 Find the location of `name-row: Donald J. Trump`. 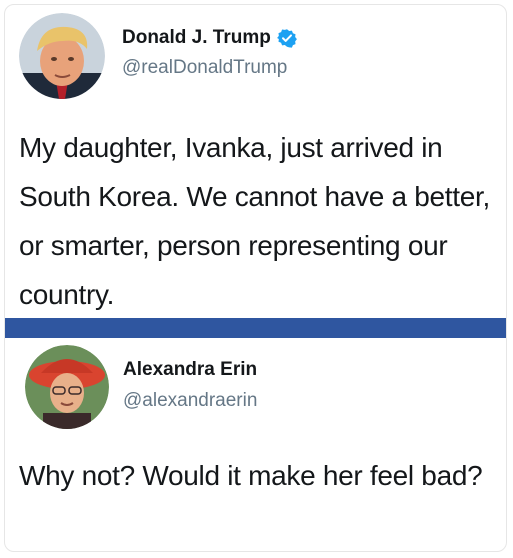

name-row: Donald J. Trump is located at coordinates (209, 38).